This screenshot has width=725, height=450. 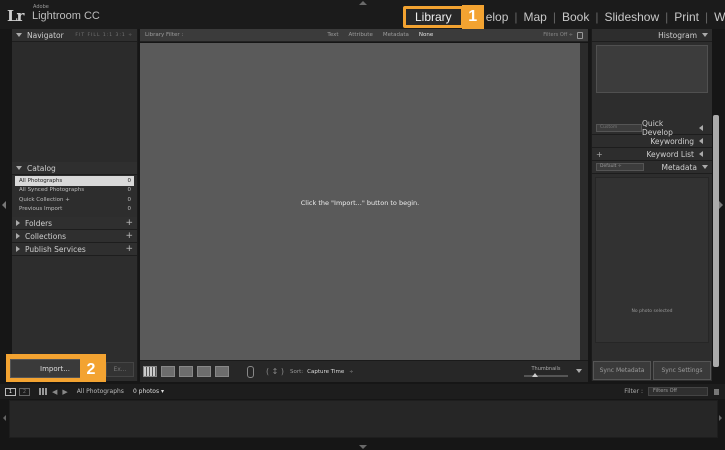 What do you see at coordinates (682, 370) in the screenshot?
I see `sync-settings-button: Sync Settings` at bounding box center [682, 370].